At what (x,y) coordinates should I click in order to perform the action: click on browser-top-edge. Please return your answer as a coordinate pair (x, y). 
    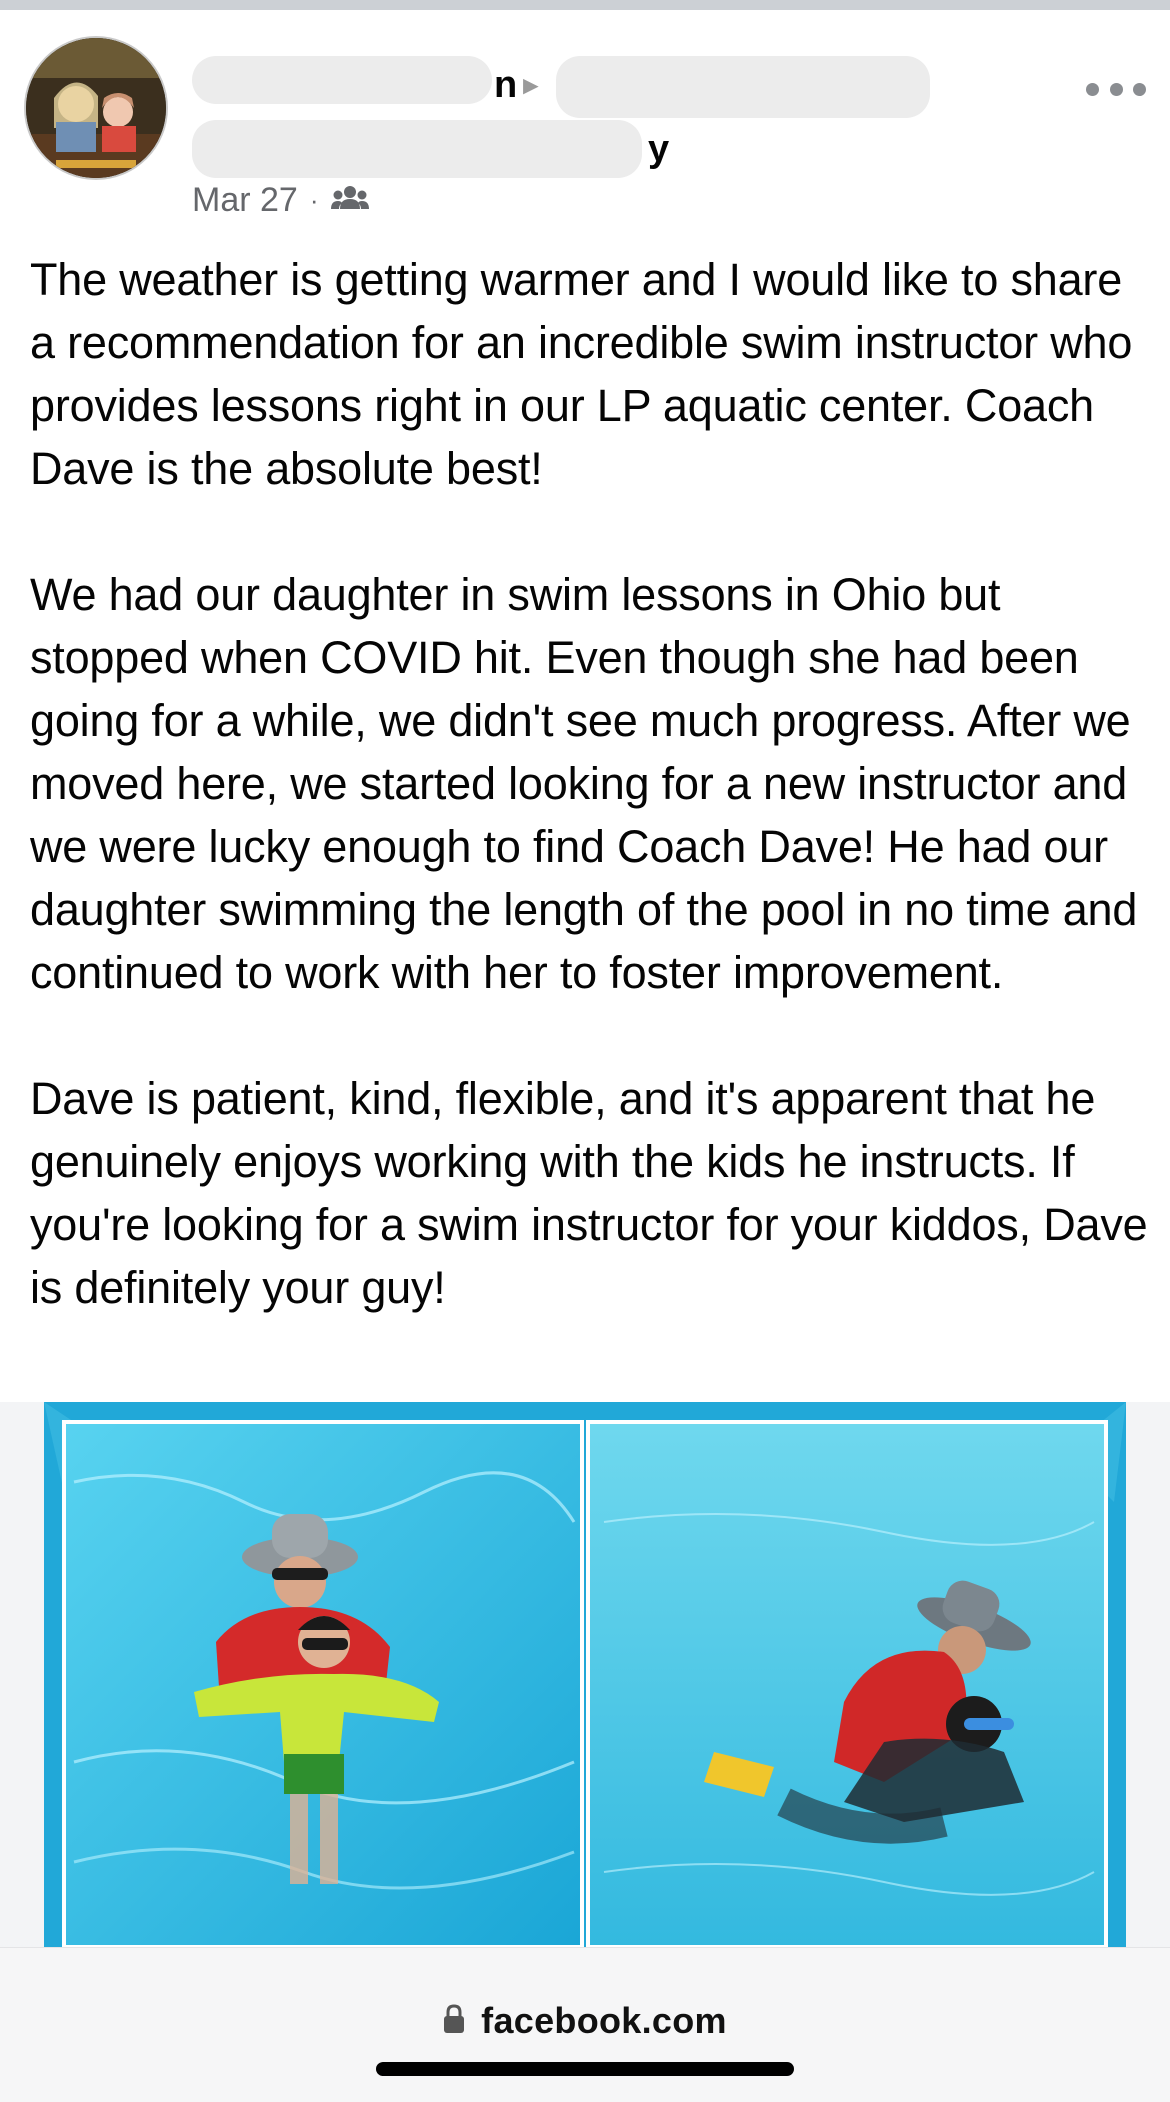
    Looking at the image, I should click on (585, 5).